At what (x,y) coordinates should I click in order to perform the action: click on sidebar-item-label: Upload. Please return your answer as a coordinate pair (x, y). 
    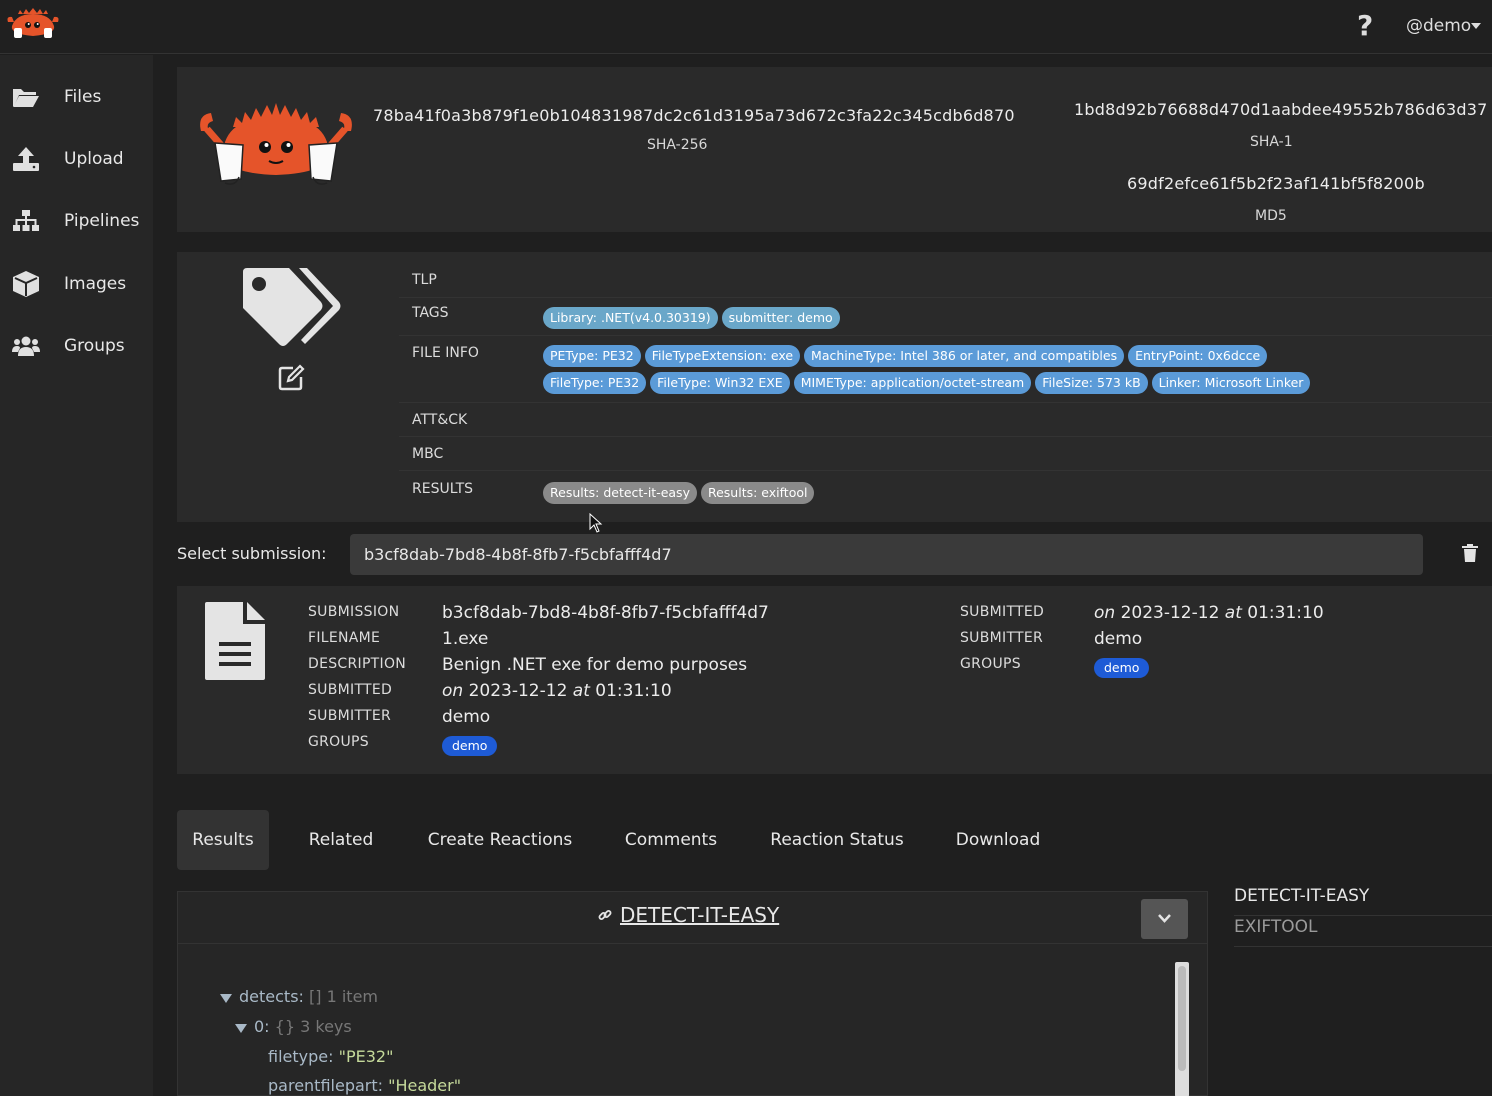
    Looking at the image, I should click on (94, 159).